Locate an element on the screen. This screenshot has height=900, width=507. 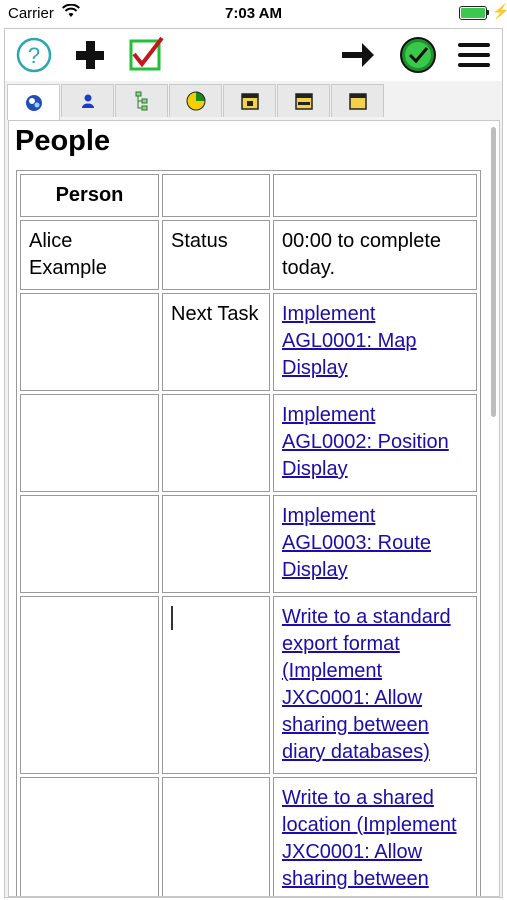
table-row: Implement AGL0002: Position Display is located at coordinates (248, 443).